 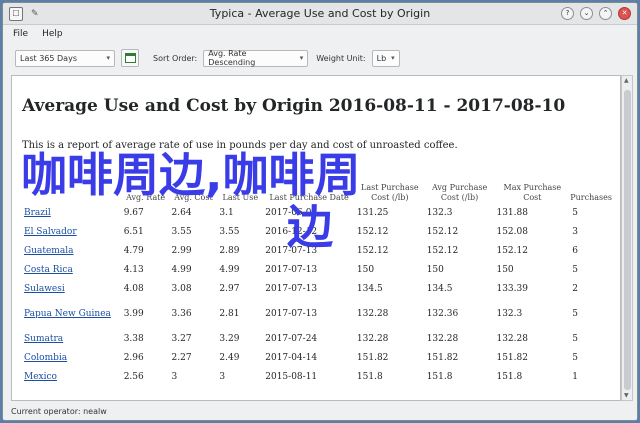 I want to click on column-header: Max Purchase Cost, so click(x=532, y=192).